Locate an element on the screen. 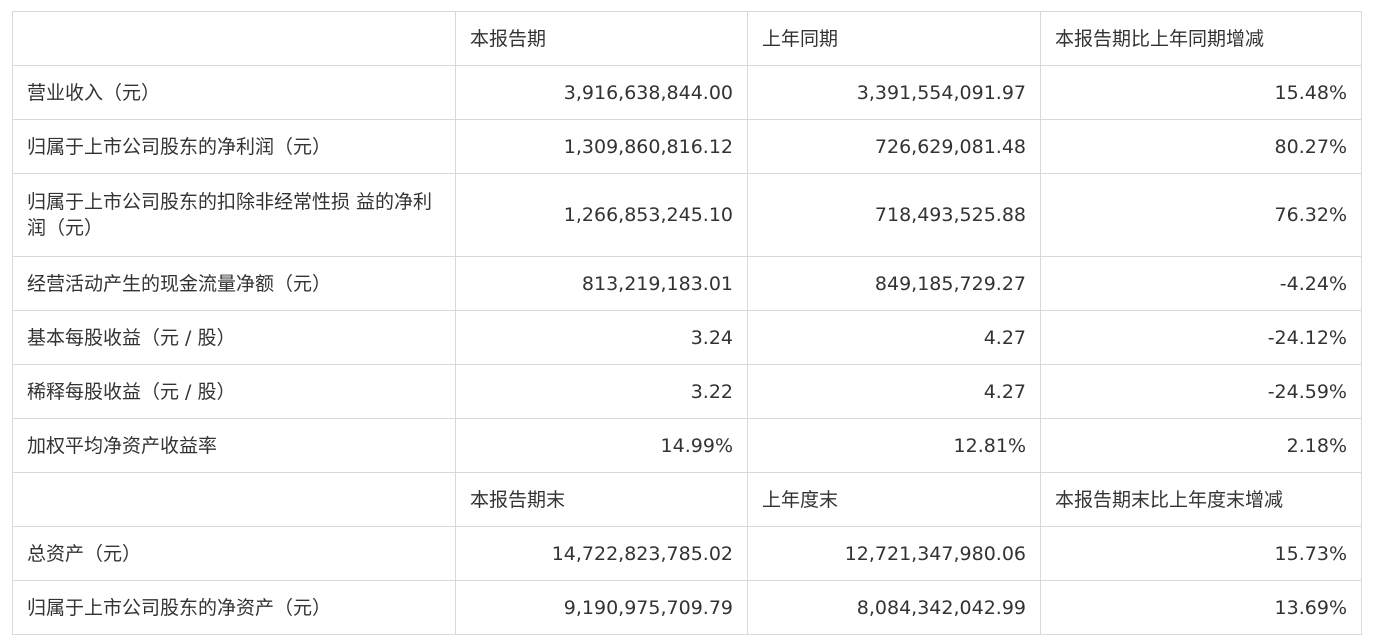 This screenshot has width=1395, height=644. cell-change: 13.69% is located at coordinates (1201, 607).